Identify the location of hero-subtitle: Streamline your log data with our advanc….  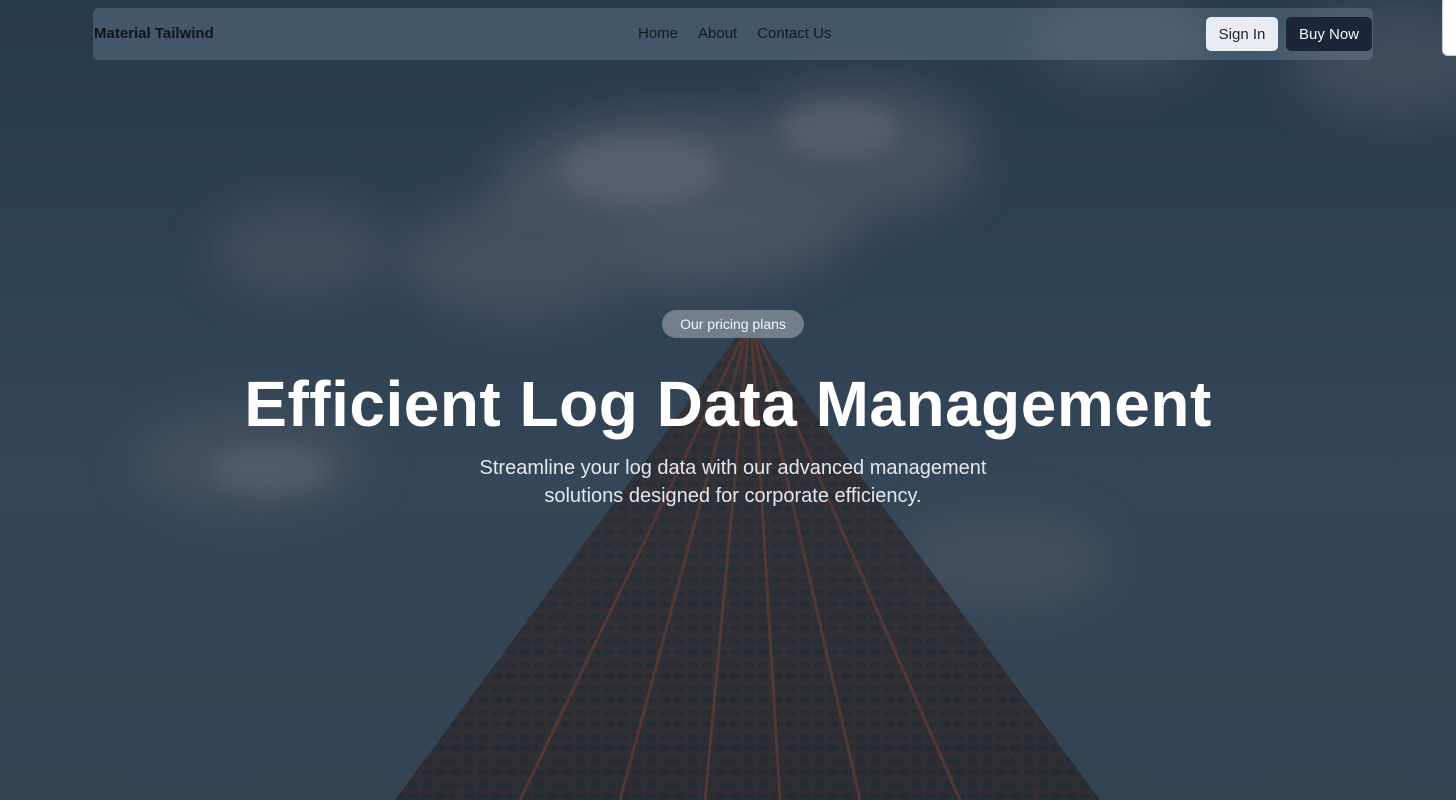
(733, 482).